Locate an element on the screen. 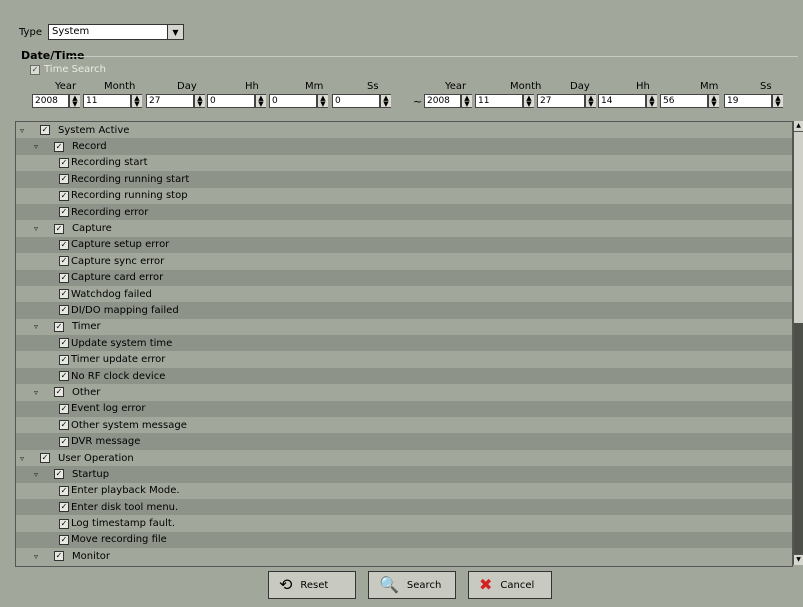 This screenshot has height=607, width=803. tree-row: ✓ Other system message is located at coordinates (404, 425).